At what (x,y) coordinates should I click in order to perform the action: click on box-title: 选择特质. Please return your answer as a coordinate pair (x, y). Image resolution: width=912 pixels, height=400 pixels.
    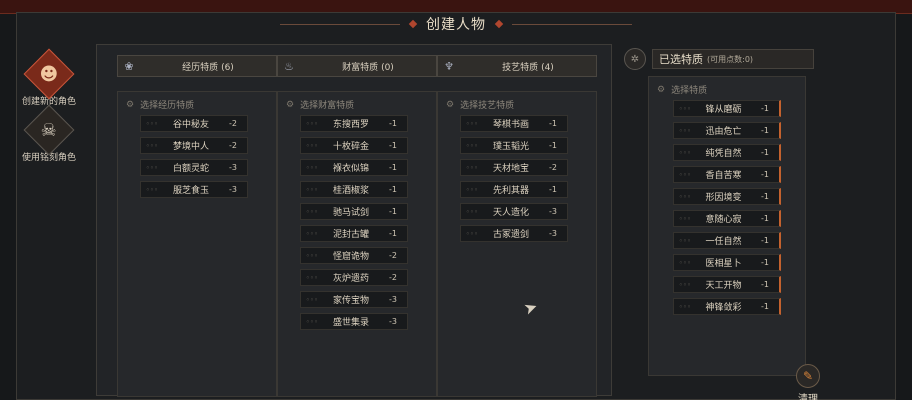
    Looking at the image, I should click on (689, 91).